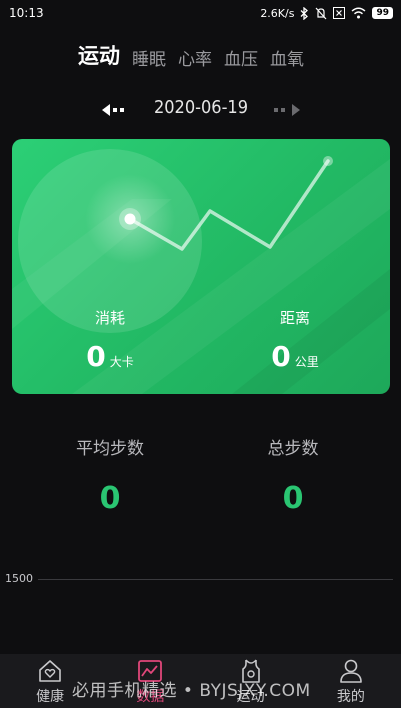  I want to click on tab-sport: 运动, so click(99, 55).